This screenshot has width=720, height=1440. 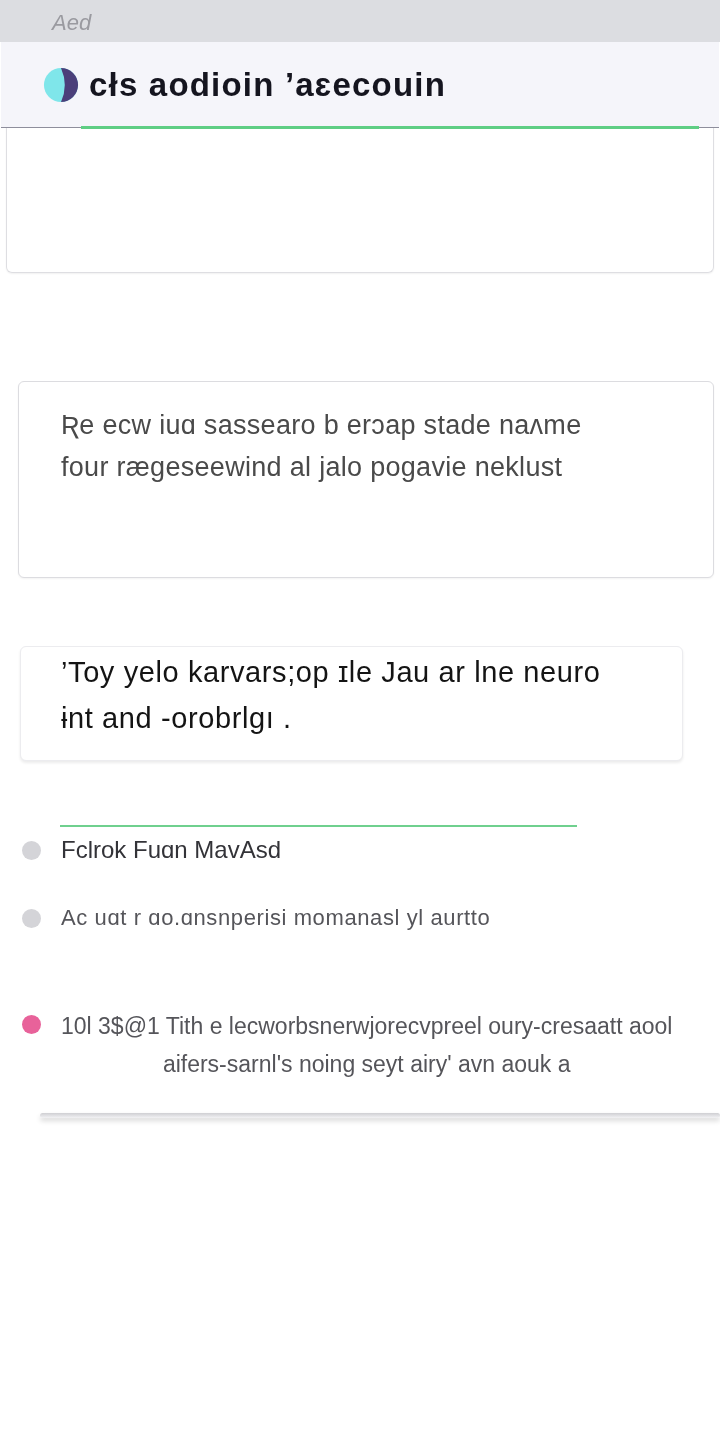 I want to click on top-bar-title: Aed, so click(x=72, y=23).